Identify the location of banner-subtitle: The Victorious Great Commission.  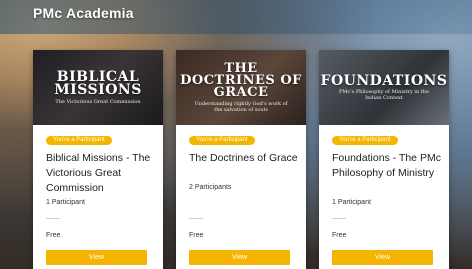
(98, 101).